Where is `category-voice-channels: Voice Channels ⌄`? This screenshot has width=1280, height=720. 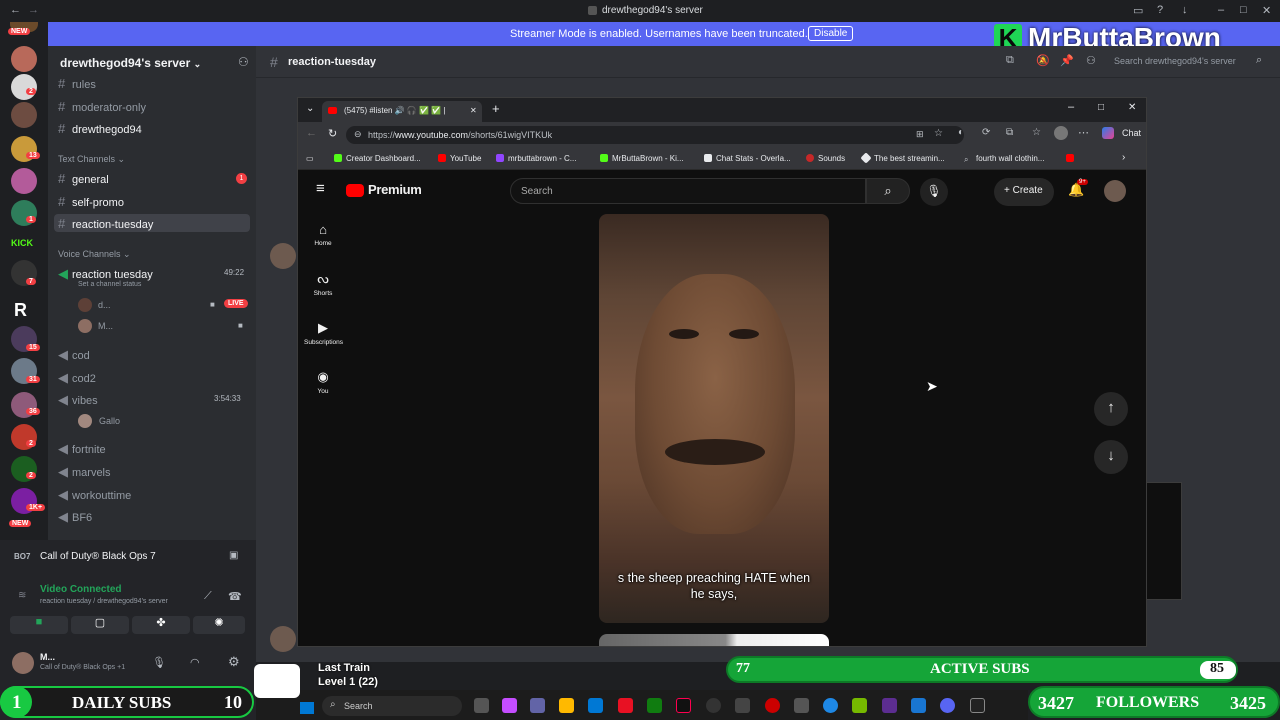 category-voice-channels: Voice Channels ⌄ is located at coordinates (94, 254).